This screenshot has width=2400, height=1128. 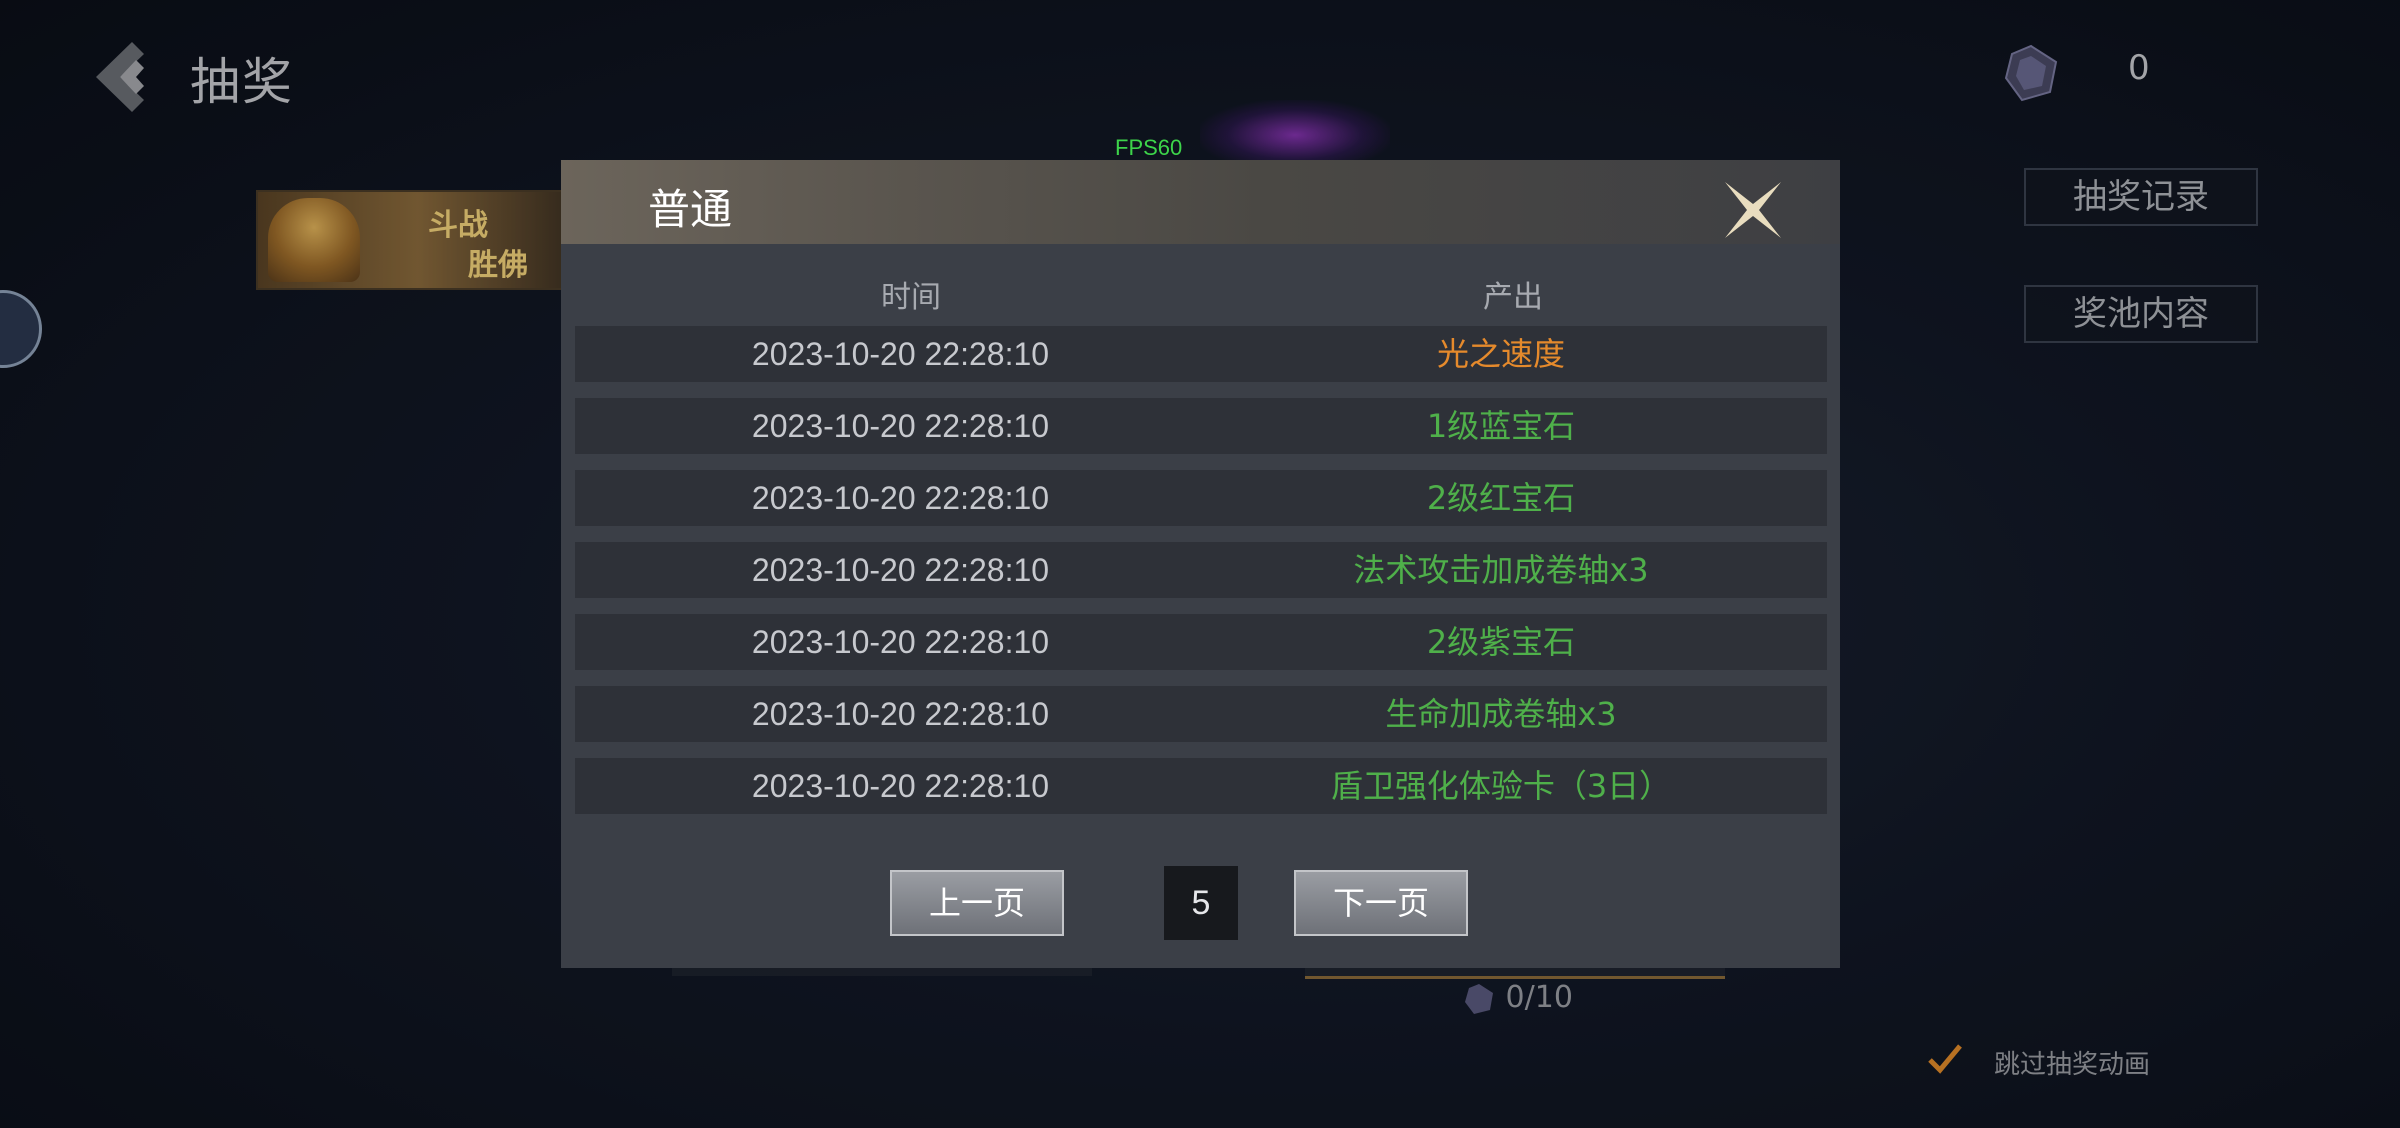 I want to click on next-page-button: 下一页, so click(x=1381, y=903).